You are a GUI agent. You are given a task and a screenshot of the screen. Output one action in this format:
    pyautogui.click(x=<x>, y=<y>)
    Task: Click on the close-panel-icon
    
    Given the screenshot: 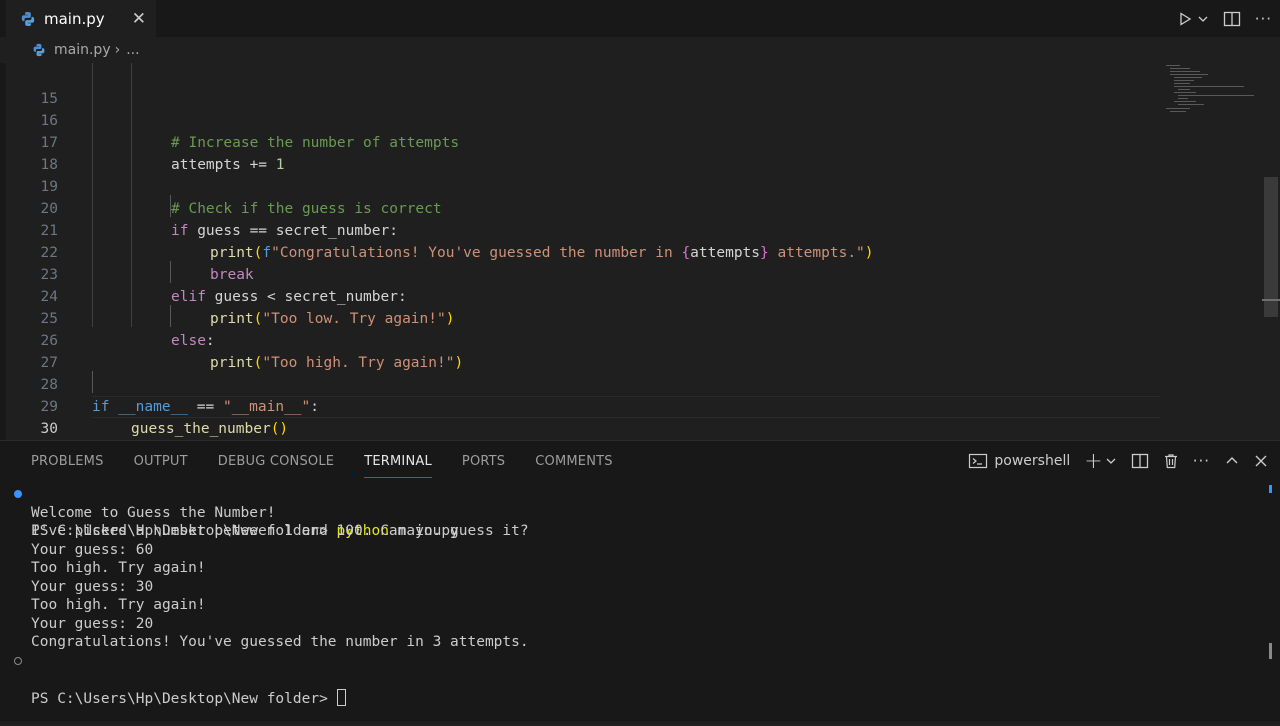 What is the action you would take?
    pyautogui.click(x=1261, y=461)
    